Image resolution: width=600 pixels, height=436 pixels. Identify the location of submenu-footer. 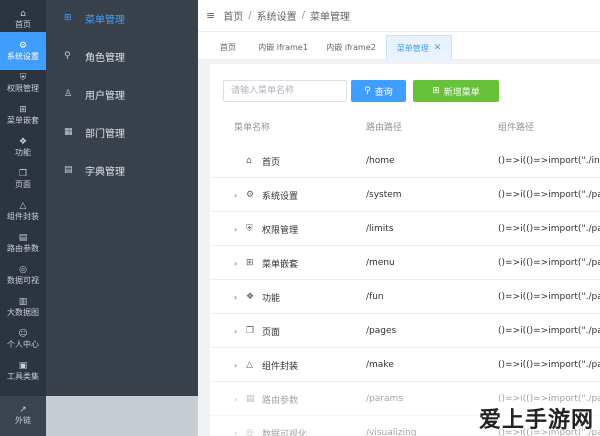
(122, 416).